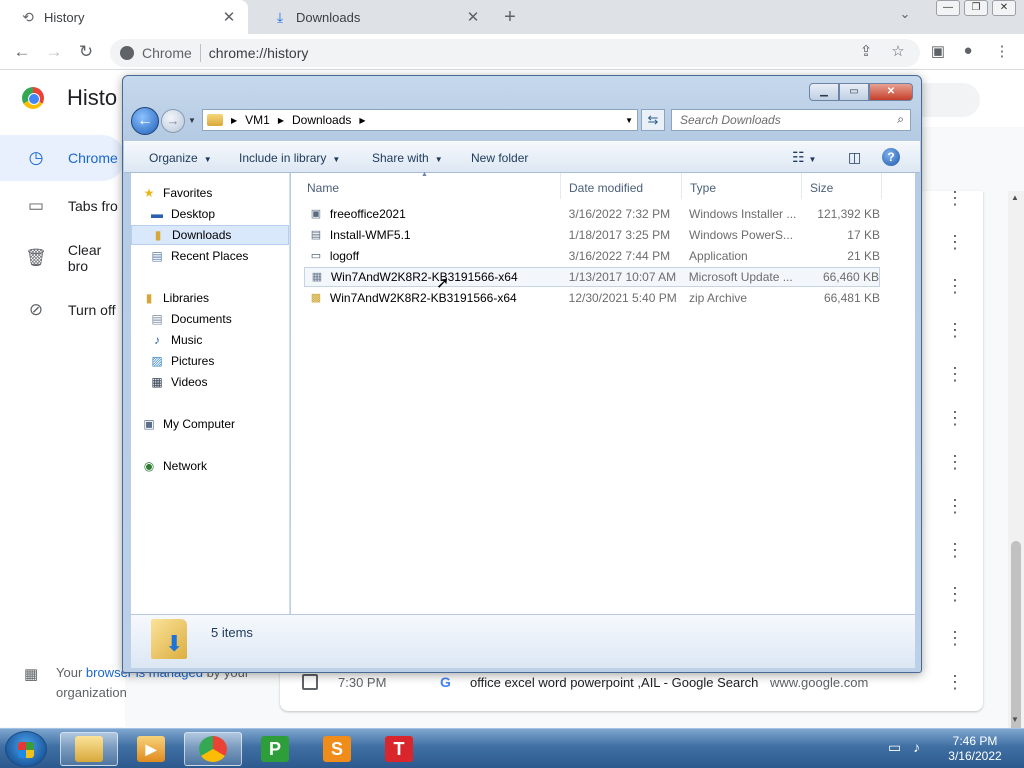 Image resolution: width=1024 pixels, height=768 pixels. I want to click on view-options-icon: ☷ ▼, so click(804, 157).